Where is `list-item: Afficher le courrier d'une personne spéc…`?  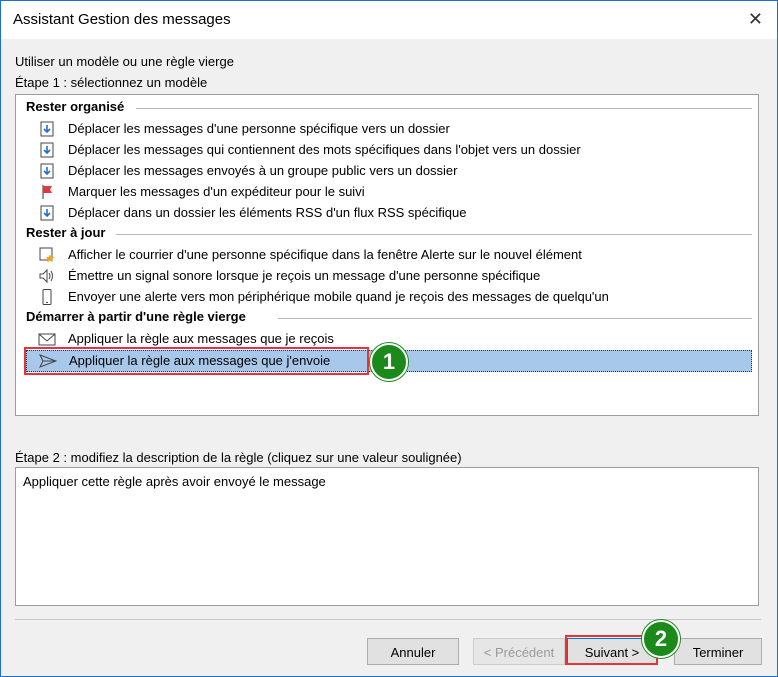 list-item: Afficher le courrier d'une personne spéc… is located at coordinates (389, 255).